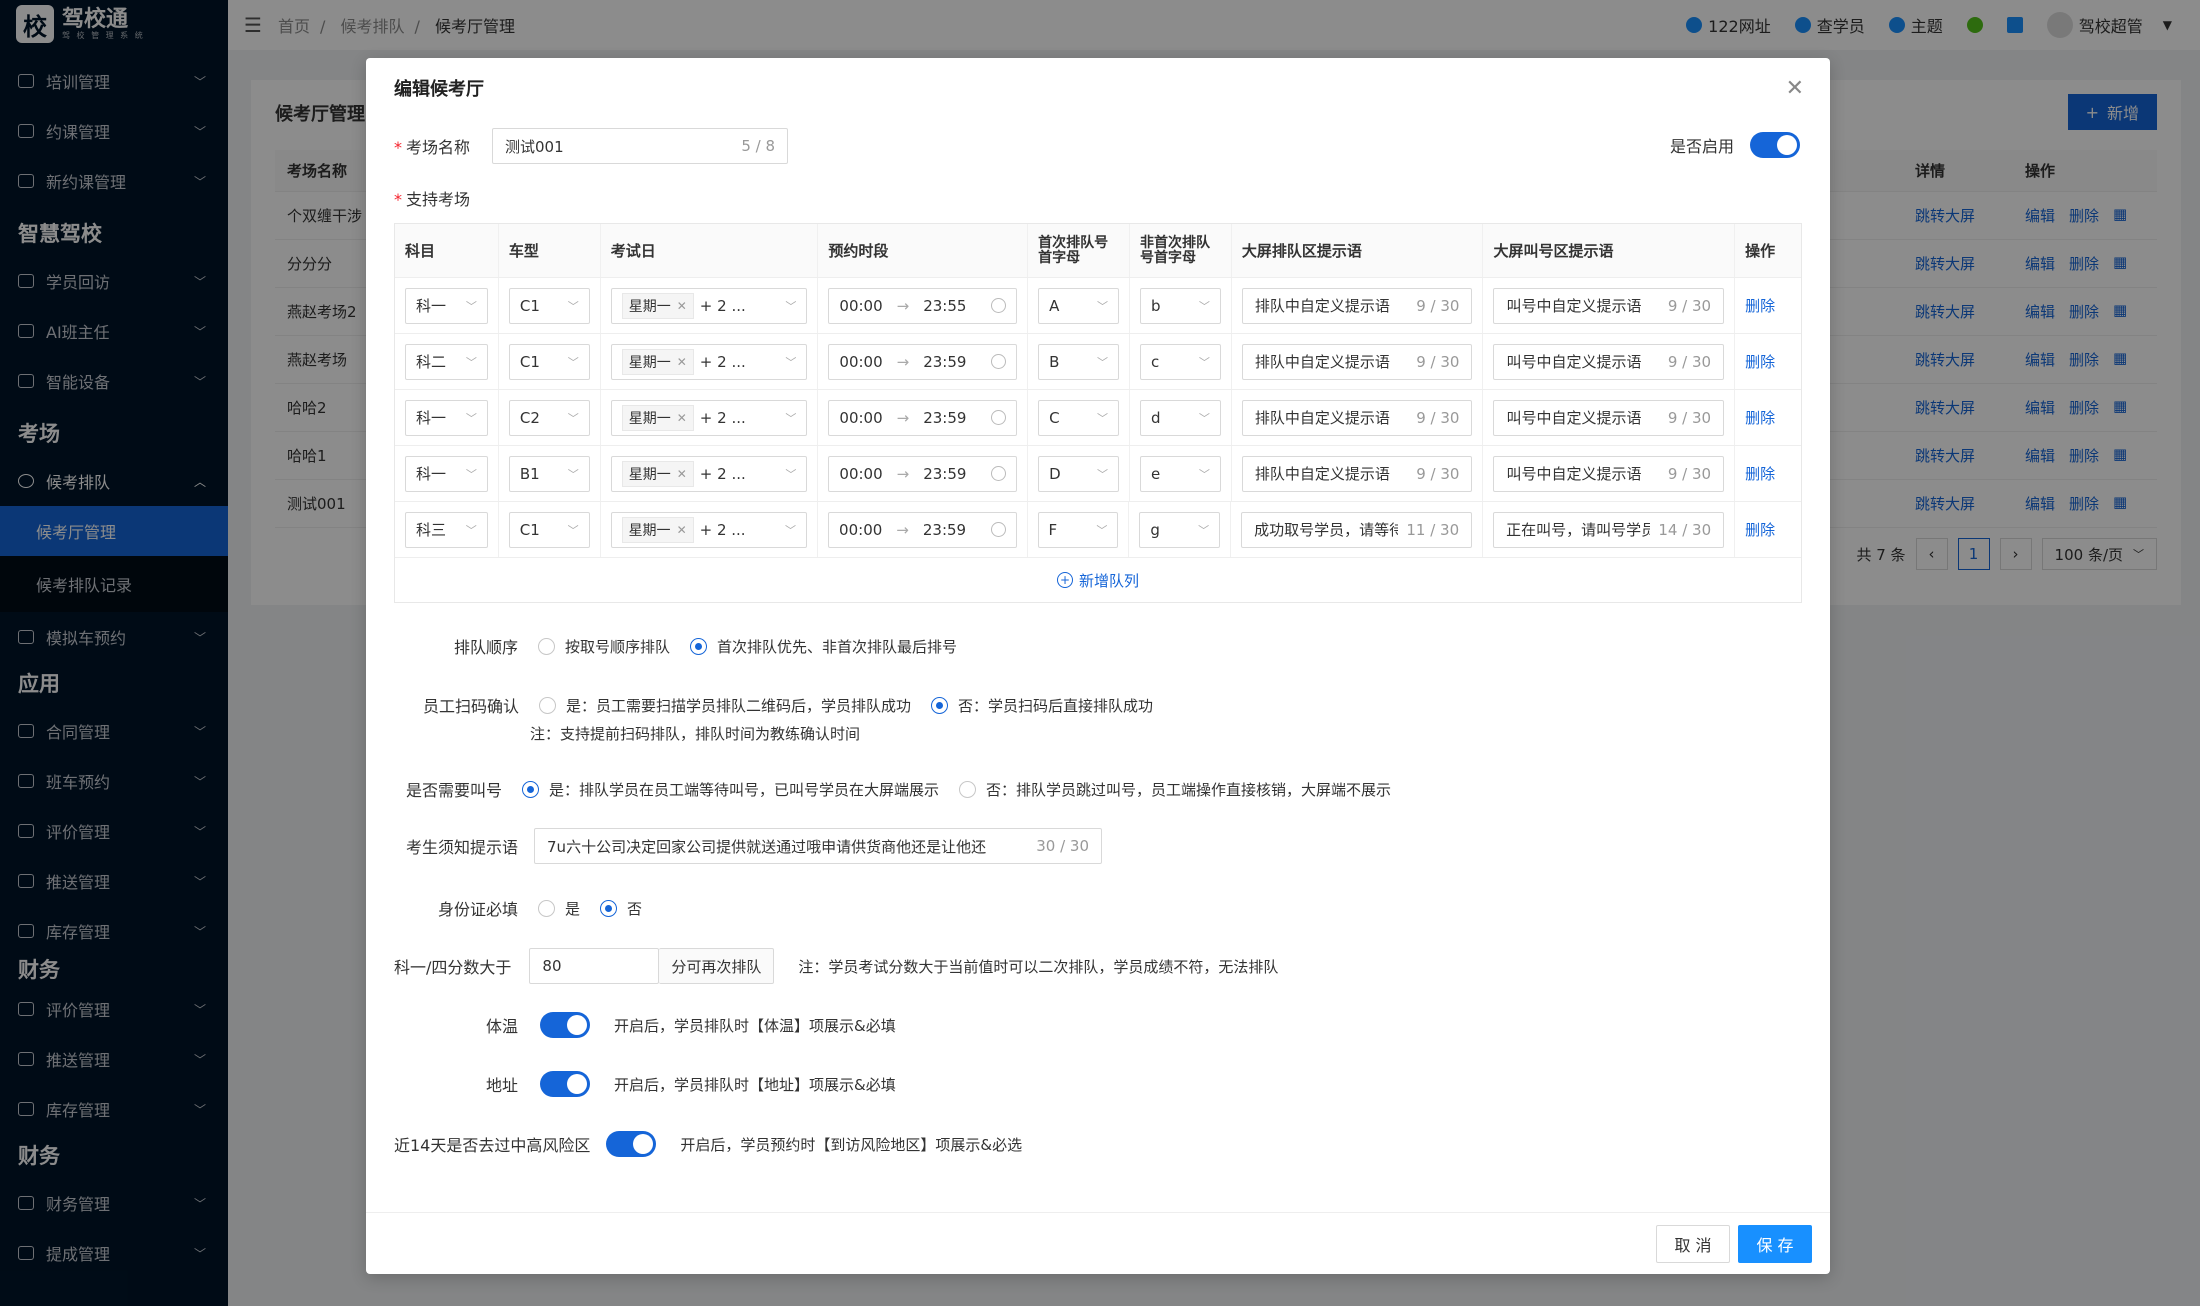 This screenshot has height=1306, width=2200. I want to click on subject-select: 科二 ﹀, so click(446, 361).